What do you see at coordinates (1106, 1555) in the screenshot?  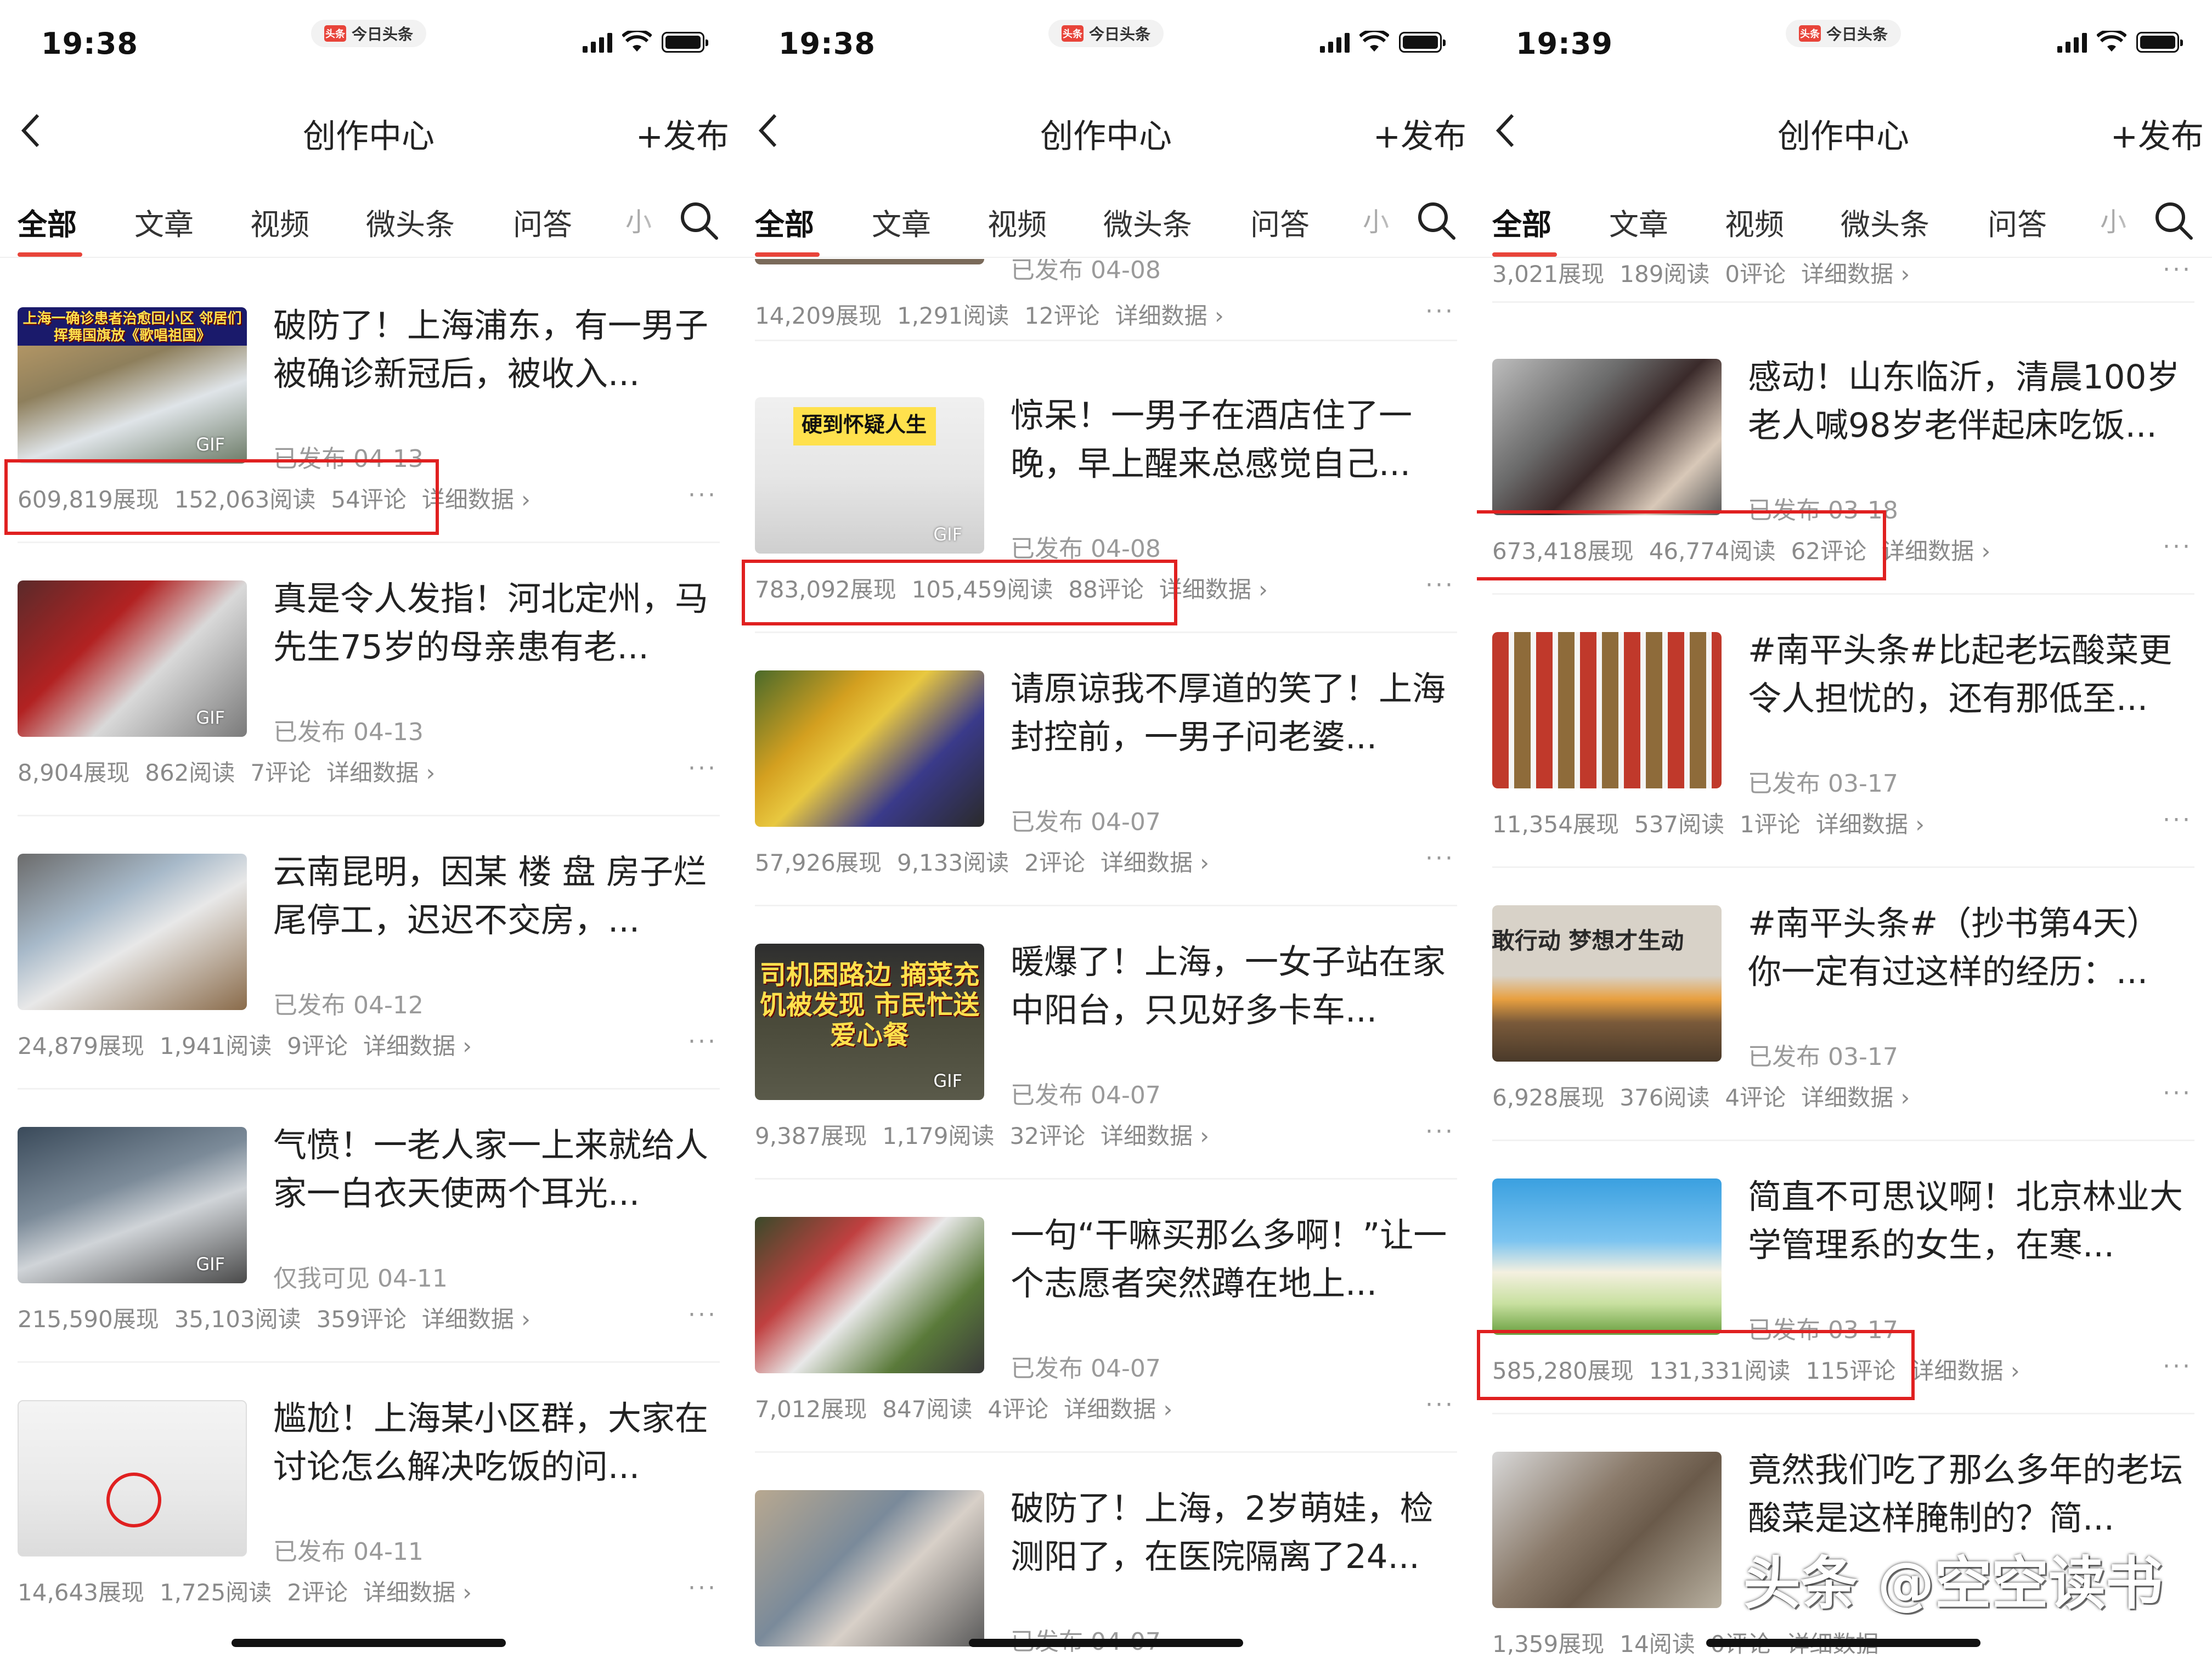 I see `content-item: 破防了！上海，2岁萌娃，检测阳了，在医院隔离了24... 已发布 04-07` at bounding box center [1106, 1555].